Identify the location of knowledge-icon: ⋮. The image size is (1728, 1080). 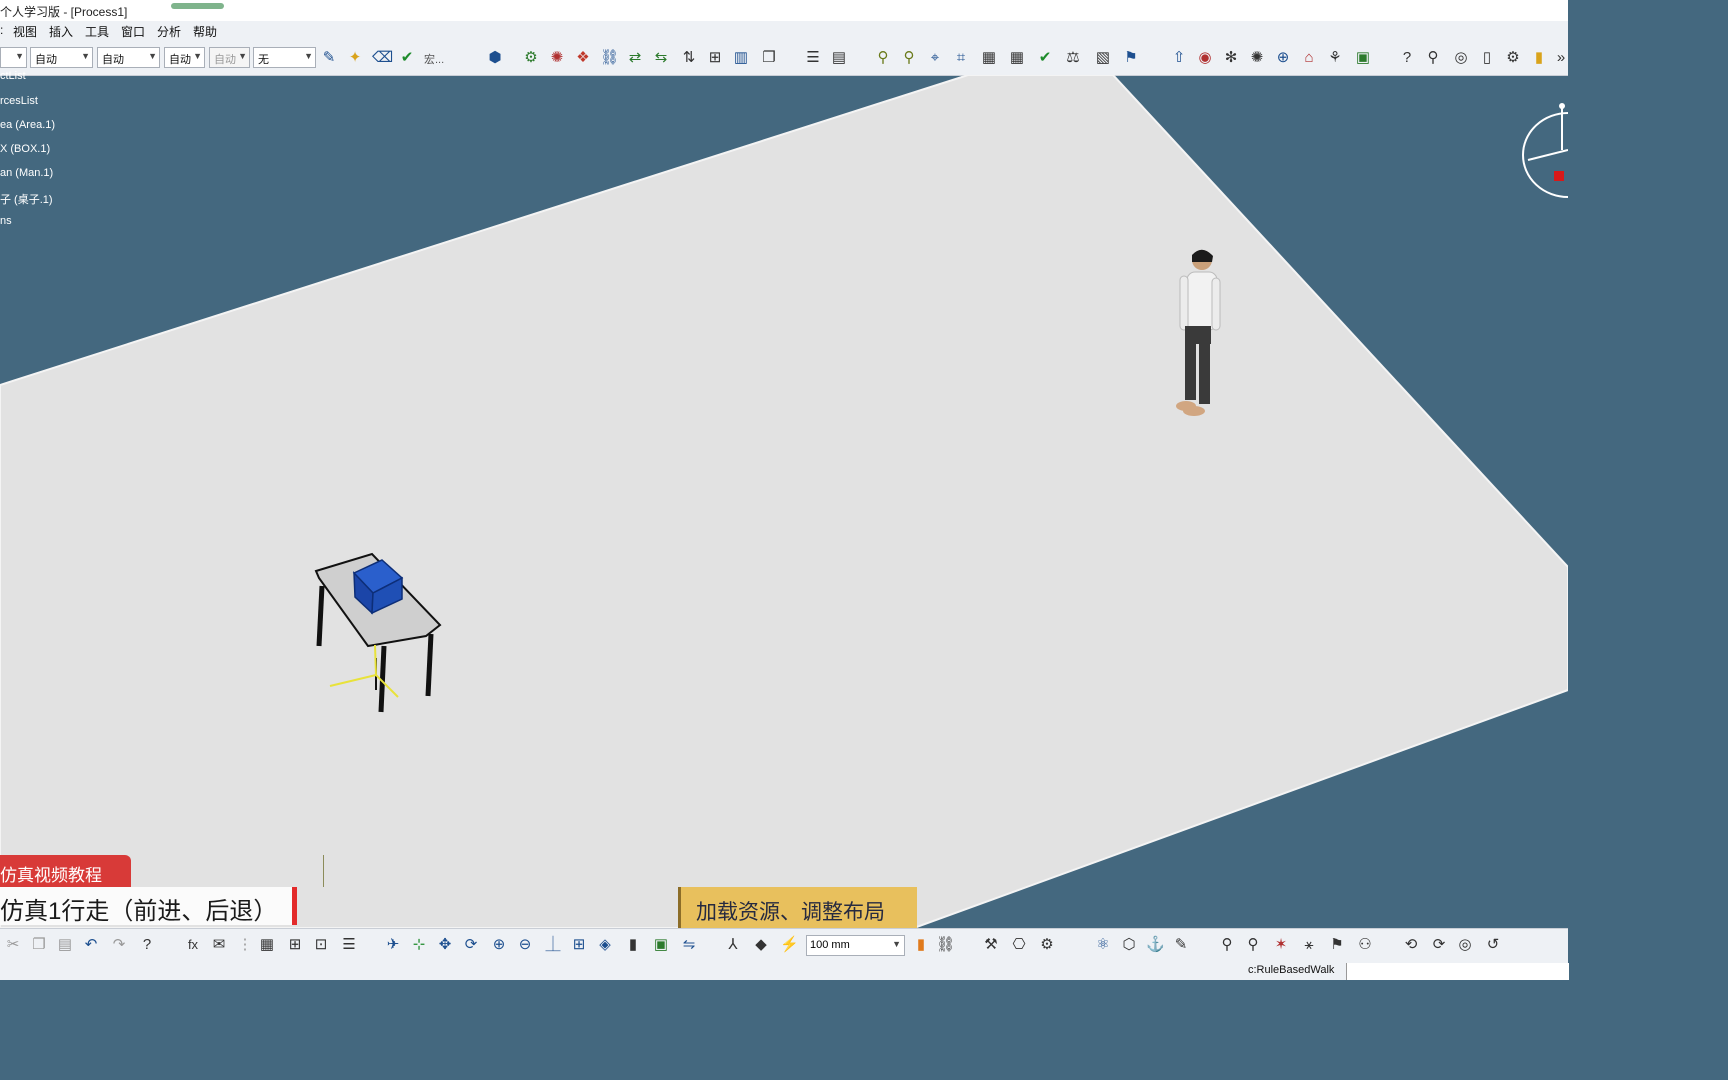
(245, 945).